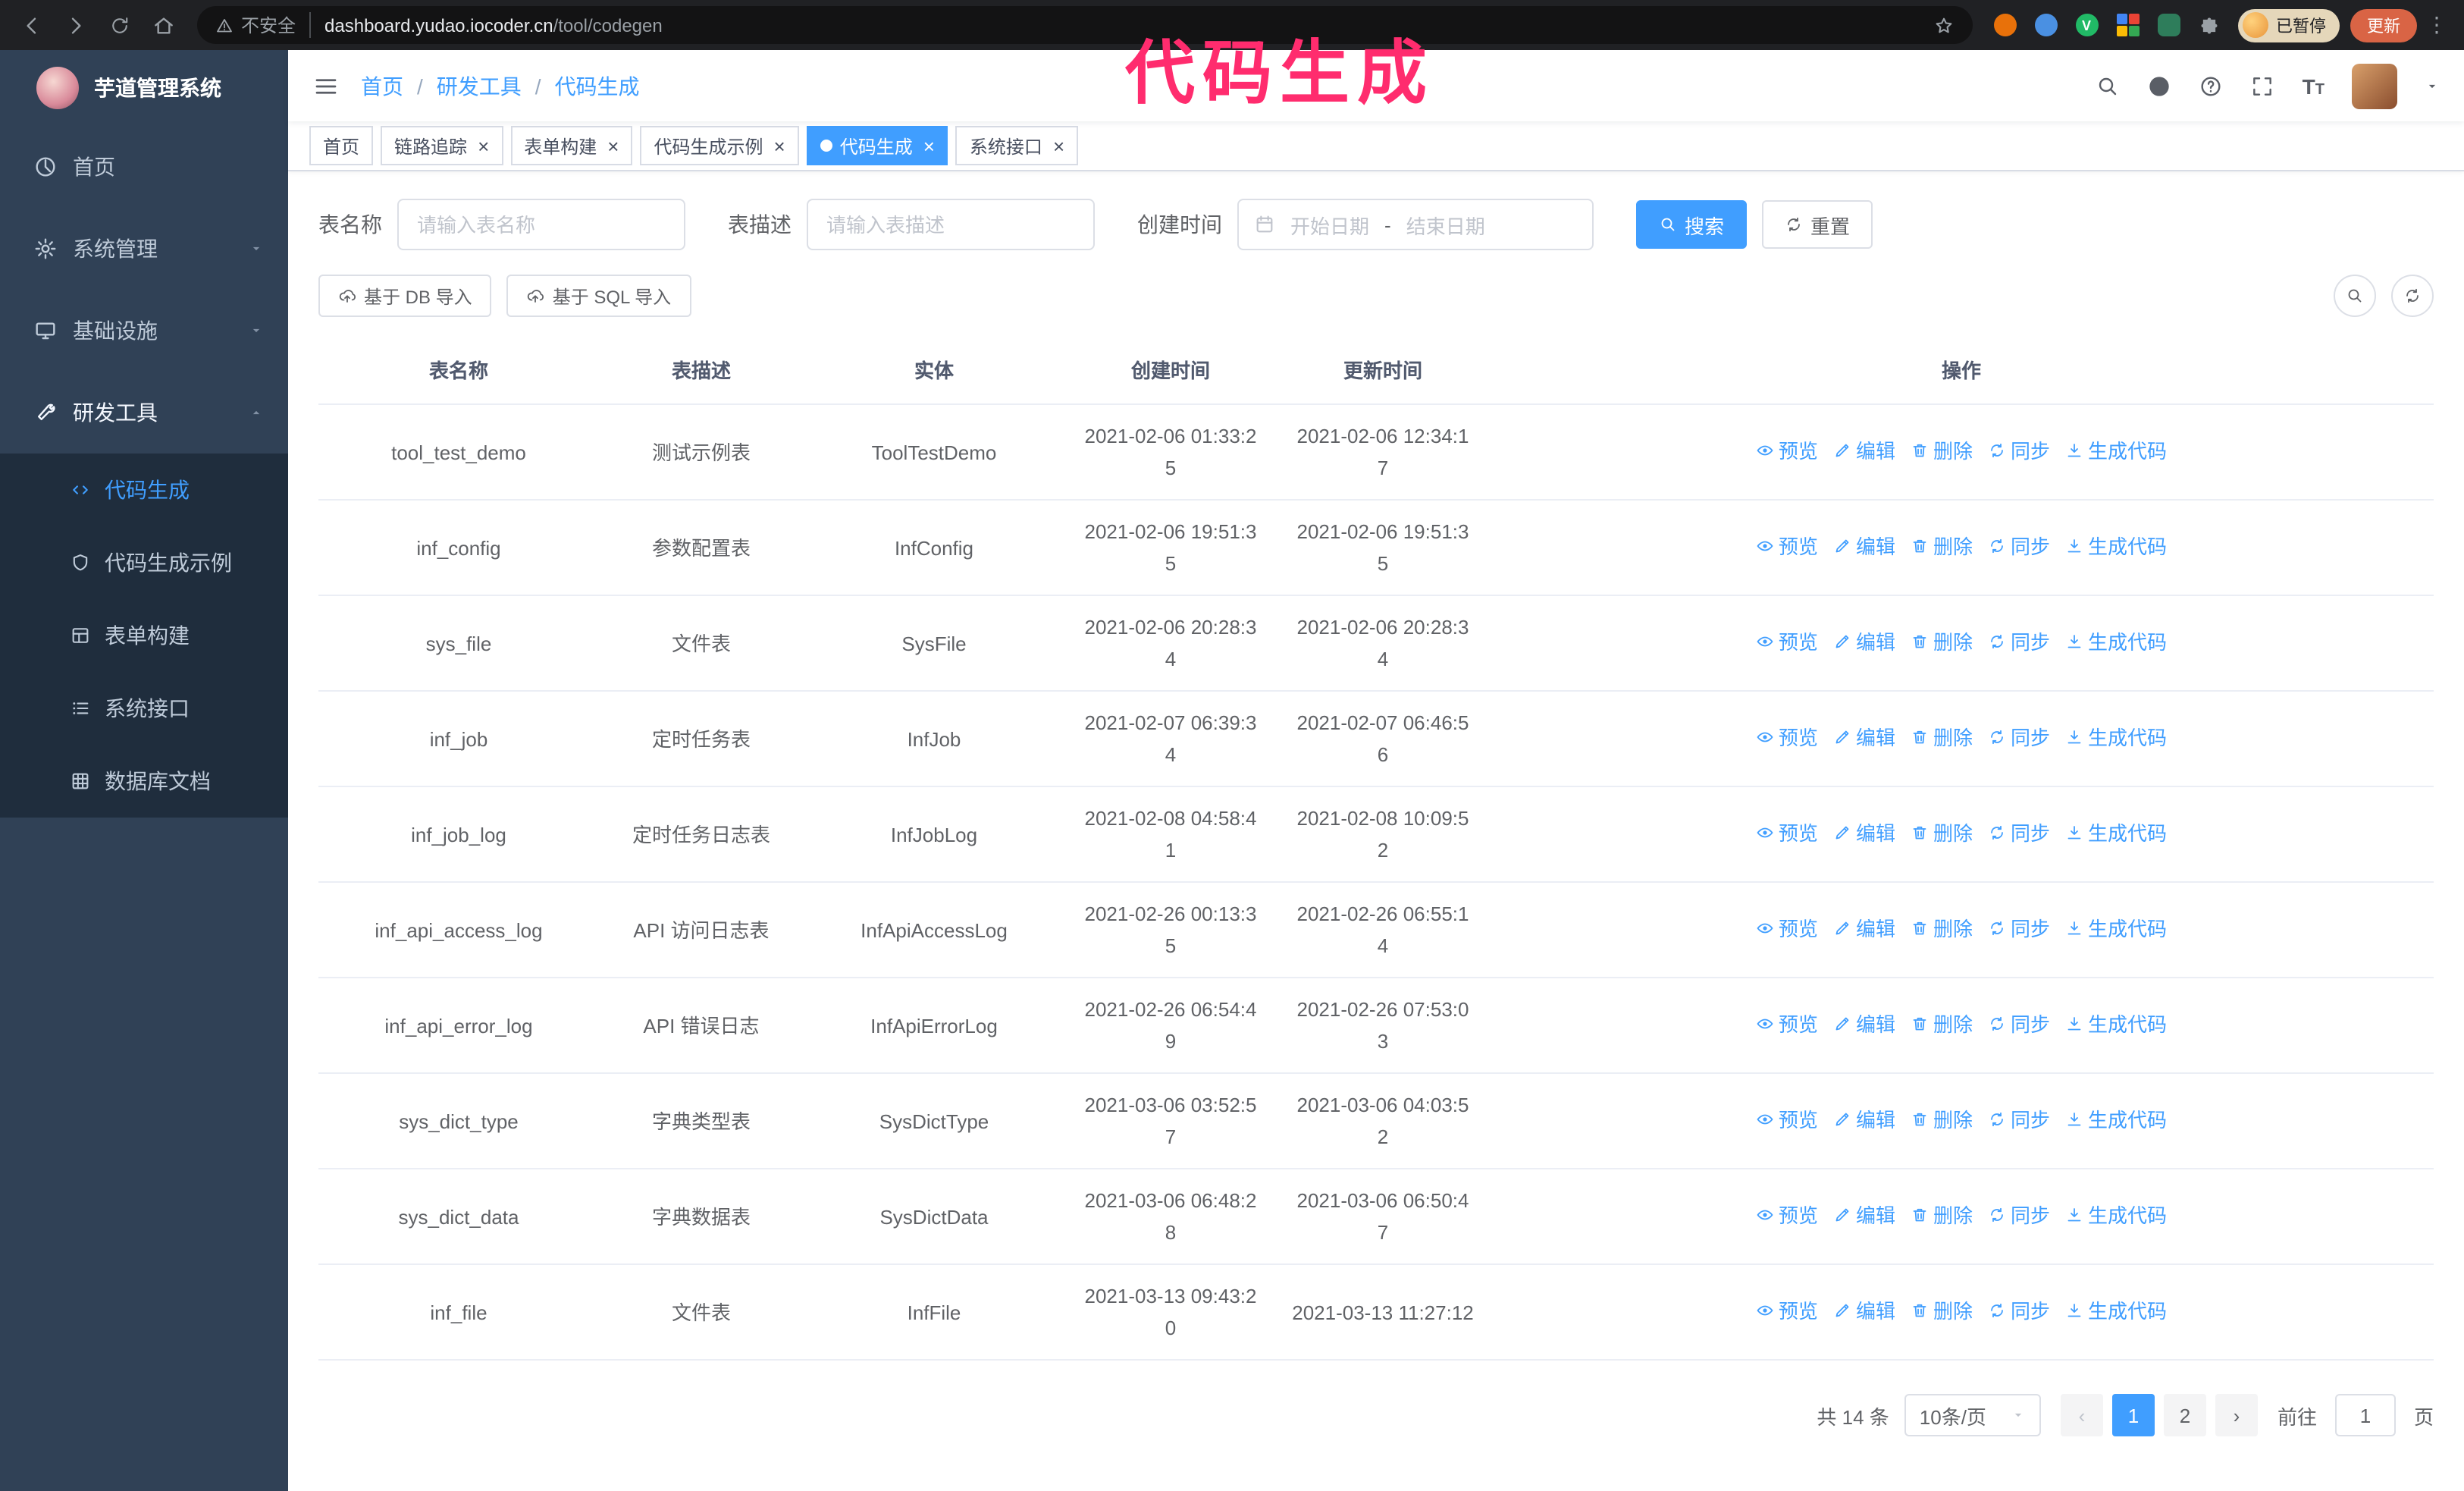 Image resolution: width=2464 pixels, height=1491 pixels. I want to click on sidebar-item-home: 首页, so click(144, 167).